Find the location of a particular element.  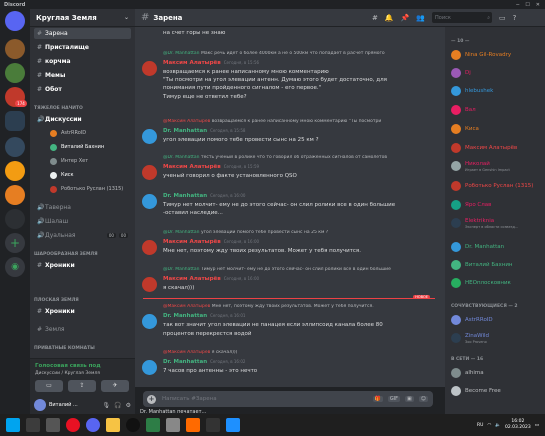

reply-preview: @Максим Алатырёв я скачал))) is located at coordinates (298, 352).